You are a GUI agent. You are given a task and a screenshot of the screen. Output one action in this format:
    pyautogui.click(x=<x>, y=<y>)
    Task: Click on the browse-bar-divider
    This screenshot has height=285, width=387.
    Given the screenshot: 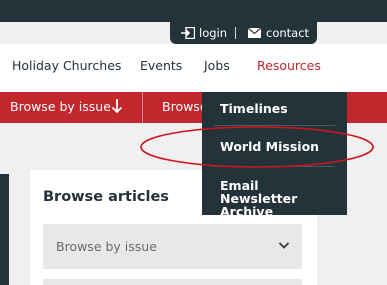 What is the action you would take?
    pyautogui.click(x=142, y=107)
    